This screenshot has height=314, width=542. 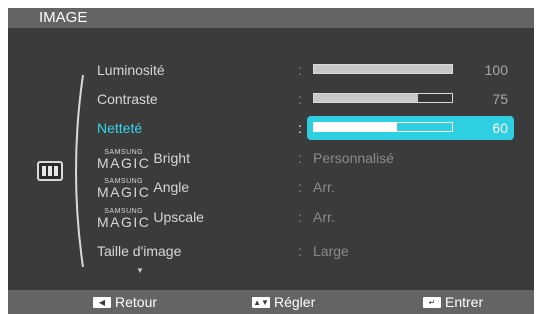 I want to click on contraste-slider, so click(x=383, y=98).